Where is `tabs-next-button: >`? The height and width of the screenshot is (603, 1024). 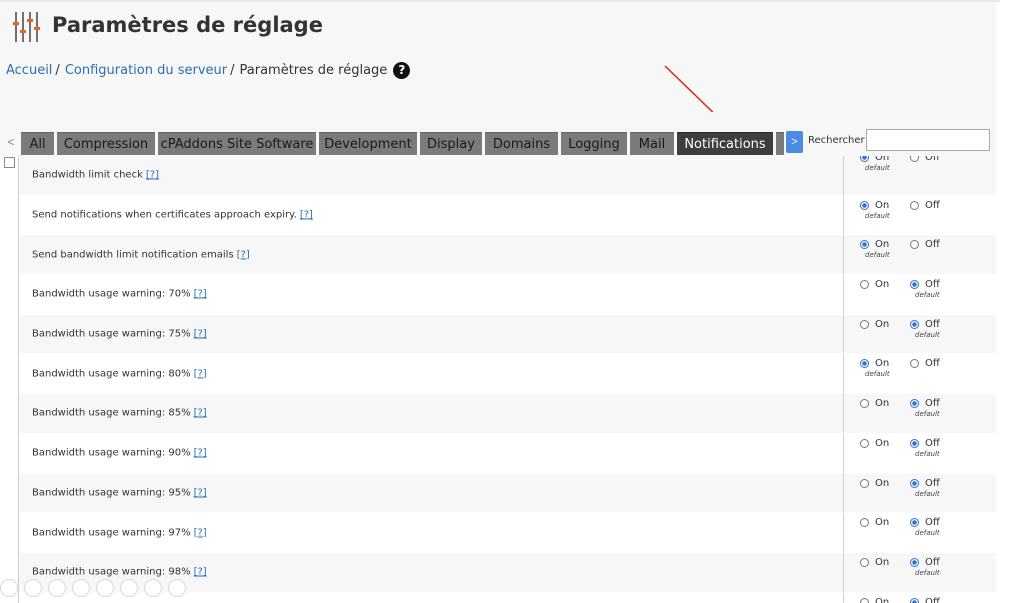
tabs-next-button: > is located at coordinates (794, 142).